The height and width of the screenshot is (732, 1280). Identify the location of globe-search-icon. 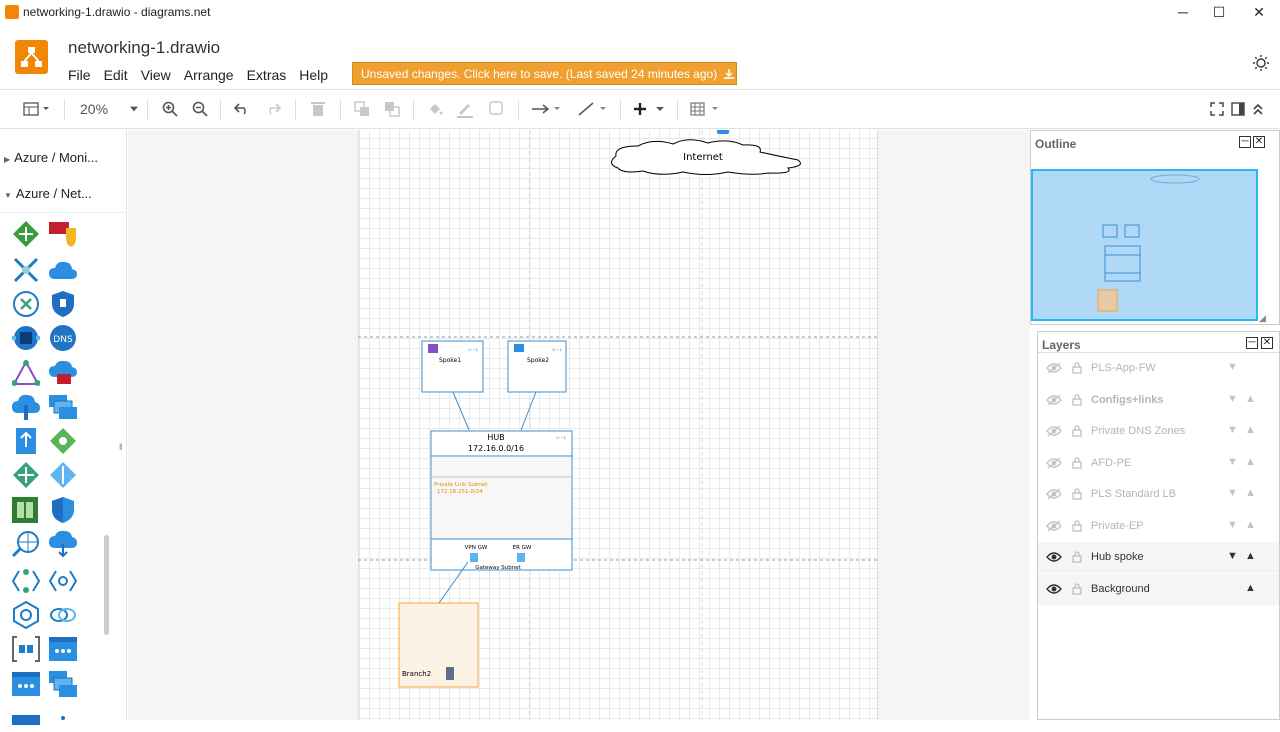
(26, 544).